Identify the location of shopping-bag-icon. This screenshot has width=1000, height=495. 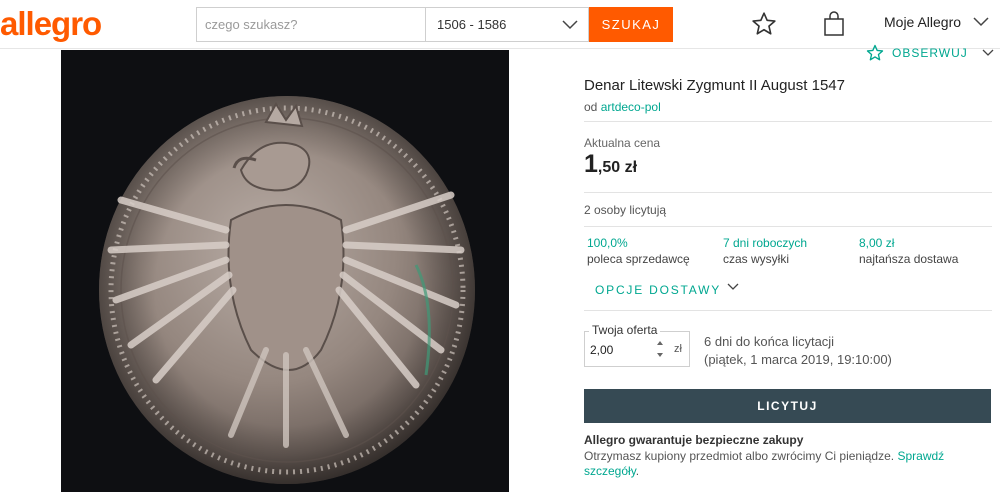
(834, 24).